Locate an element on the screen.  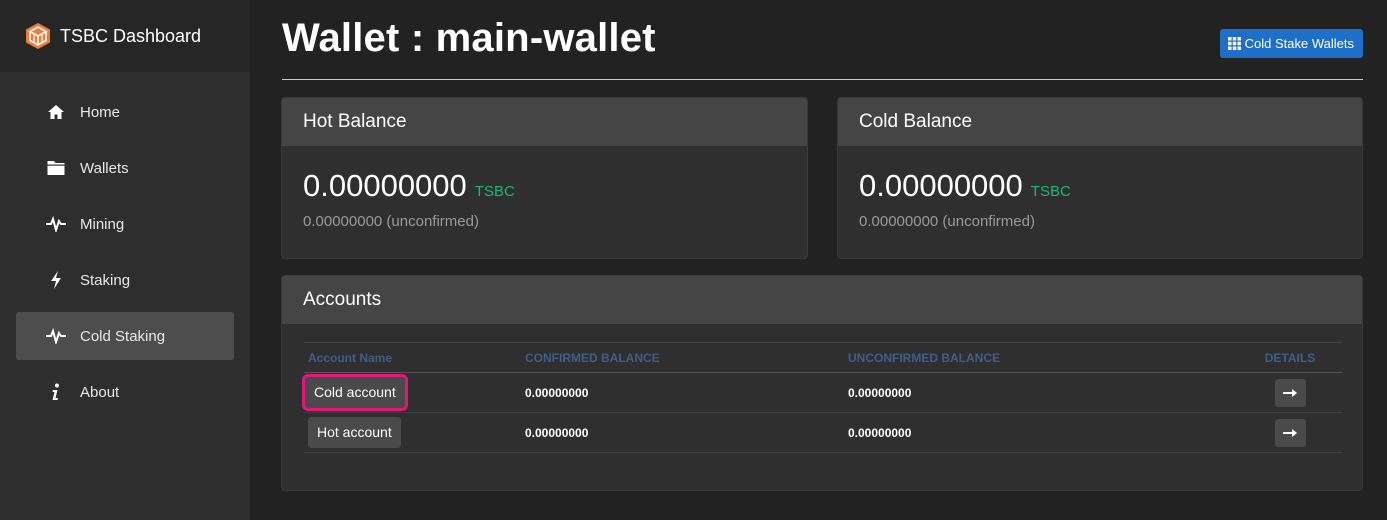
column-header-account-name: Account Name is located at coordinates (414, 357).